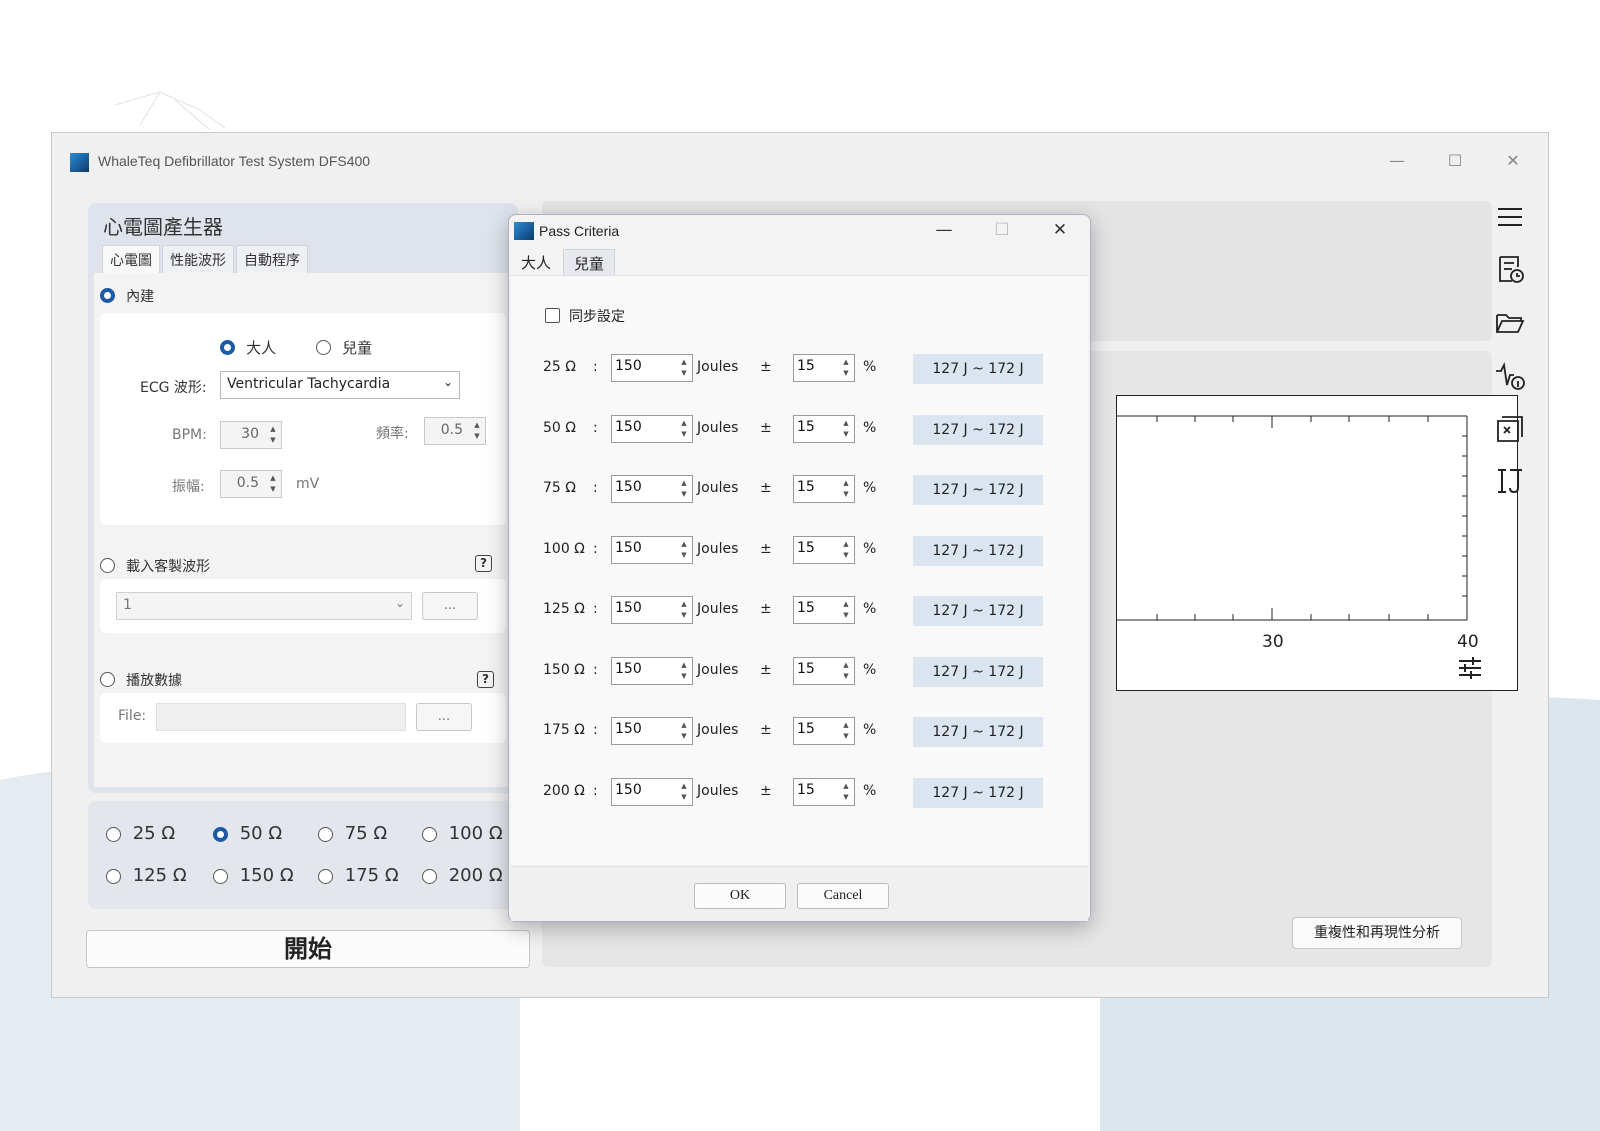 The image size is (1600, 1131). What do you see at coordinates (1510, 377) in the screenshot?
I see `waveform-info-icon` at bounding box center [1510, 377].